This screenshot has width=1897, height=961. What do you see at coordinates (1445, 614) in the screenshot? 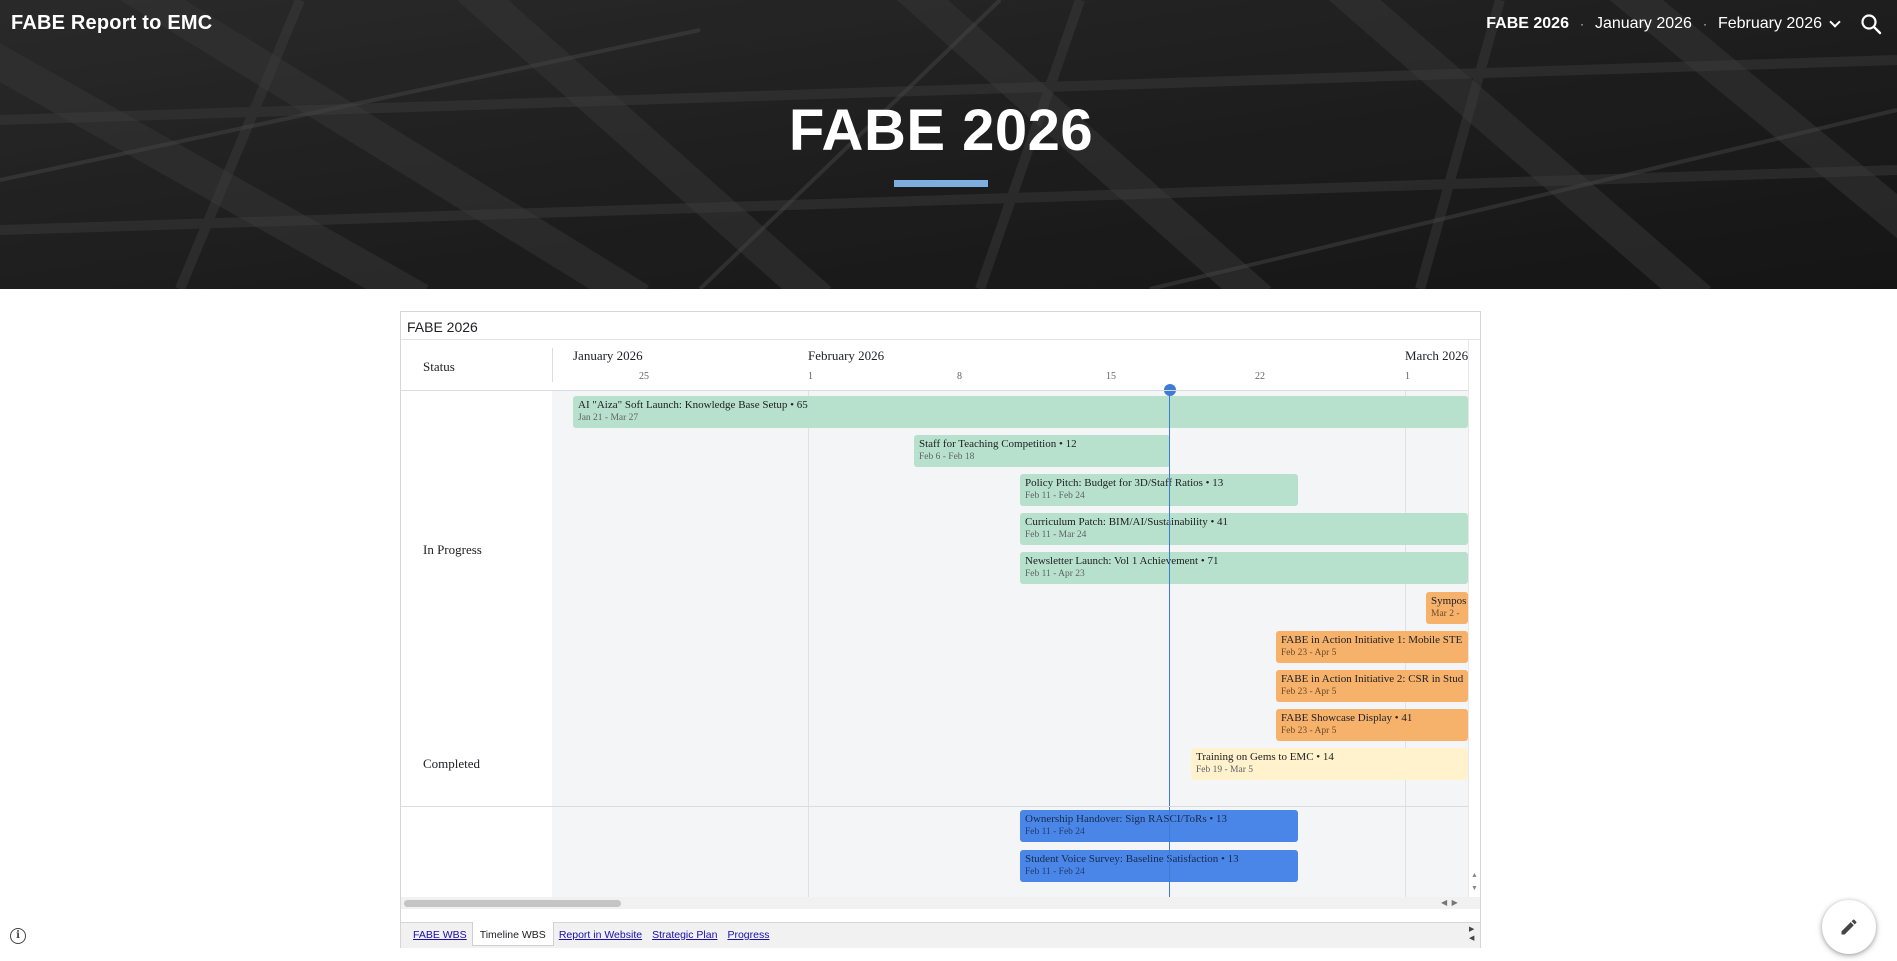
I see `task-dates: Mar 2 -` at bounding box center [1445, 614].